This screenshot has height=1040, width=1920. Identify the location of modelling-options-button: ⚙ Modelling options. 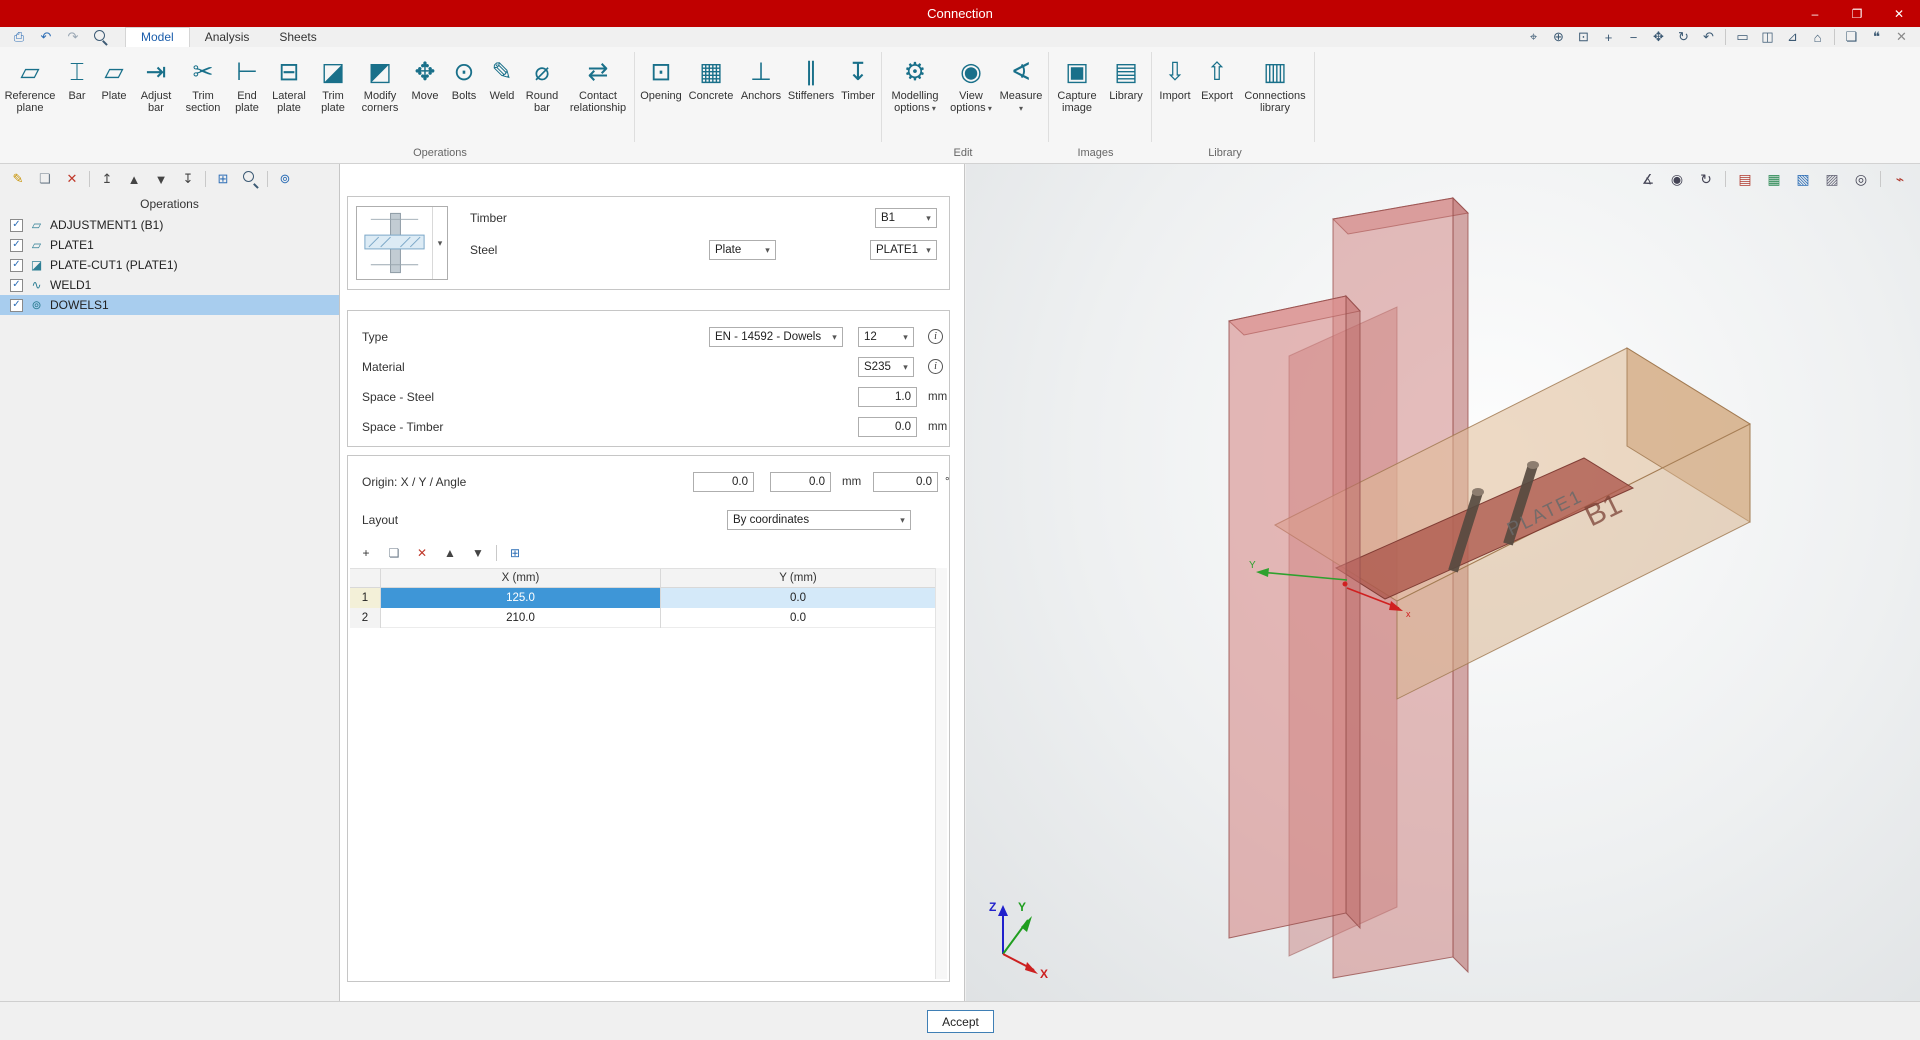
(915, 95).